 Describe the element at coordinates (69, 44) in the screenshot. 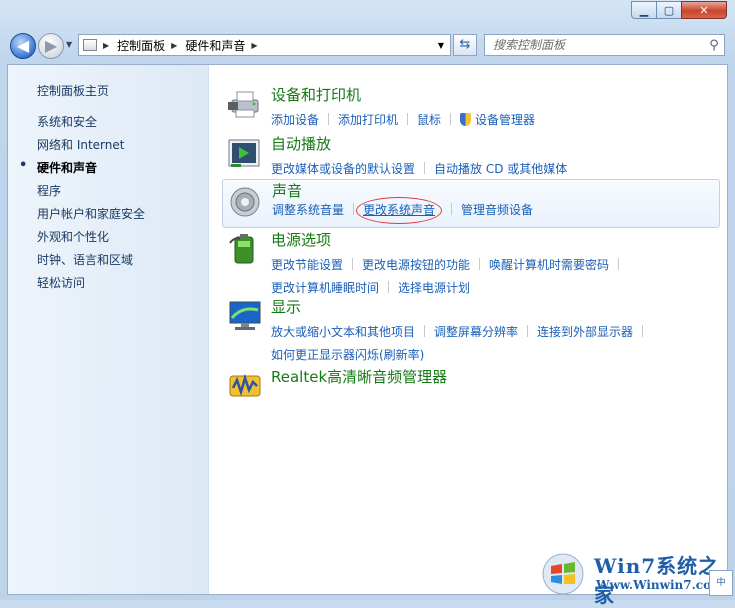

I see `recent-pages-dropdown: ▼` at that location.